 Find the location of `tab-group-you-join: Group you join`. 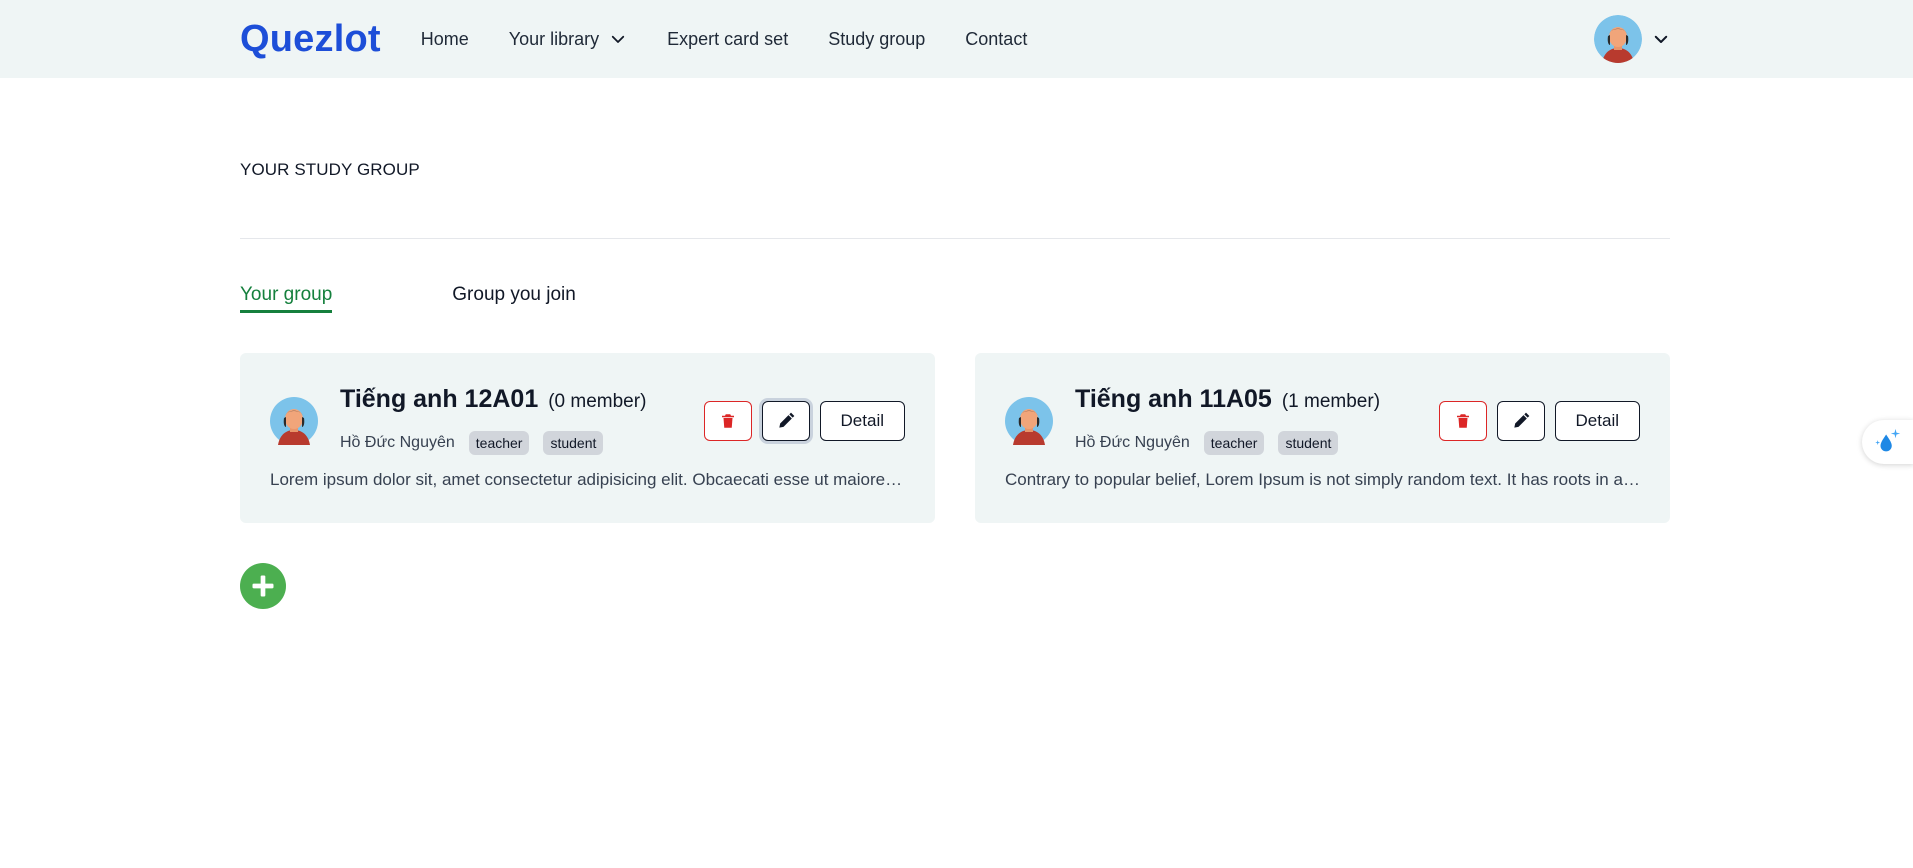

tab-group-you-join: Group you join is located at coordinates (514, 298).